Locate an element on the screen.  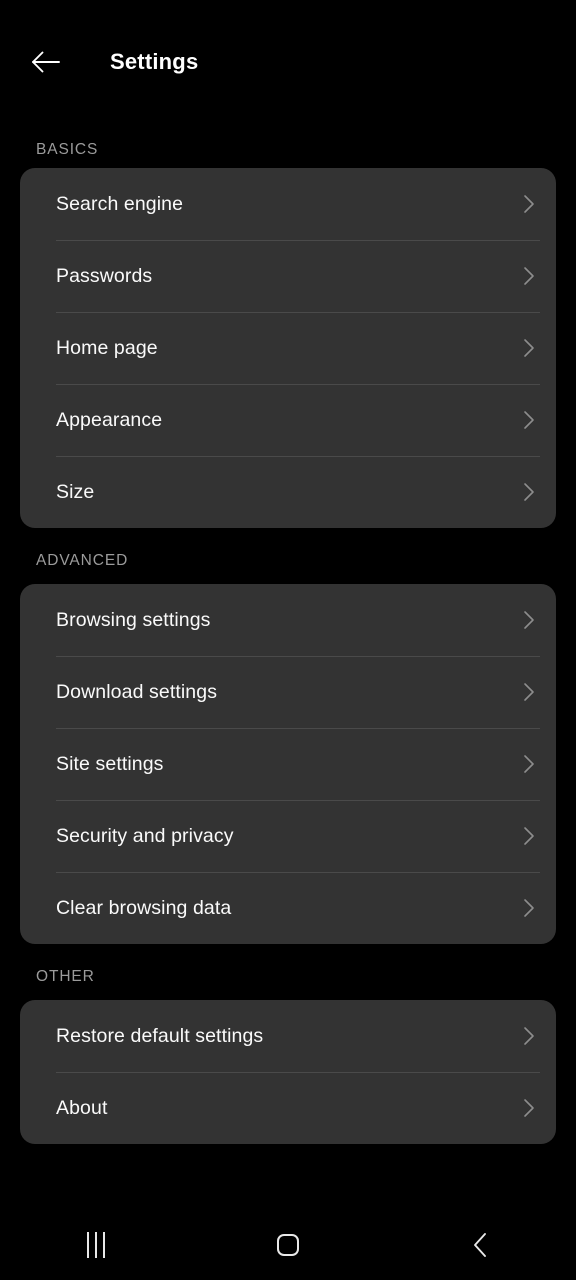
list-item-label: Home page is located at coordinates (107, 347).